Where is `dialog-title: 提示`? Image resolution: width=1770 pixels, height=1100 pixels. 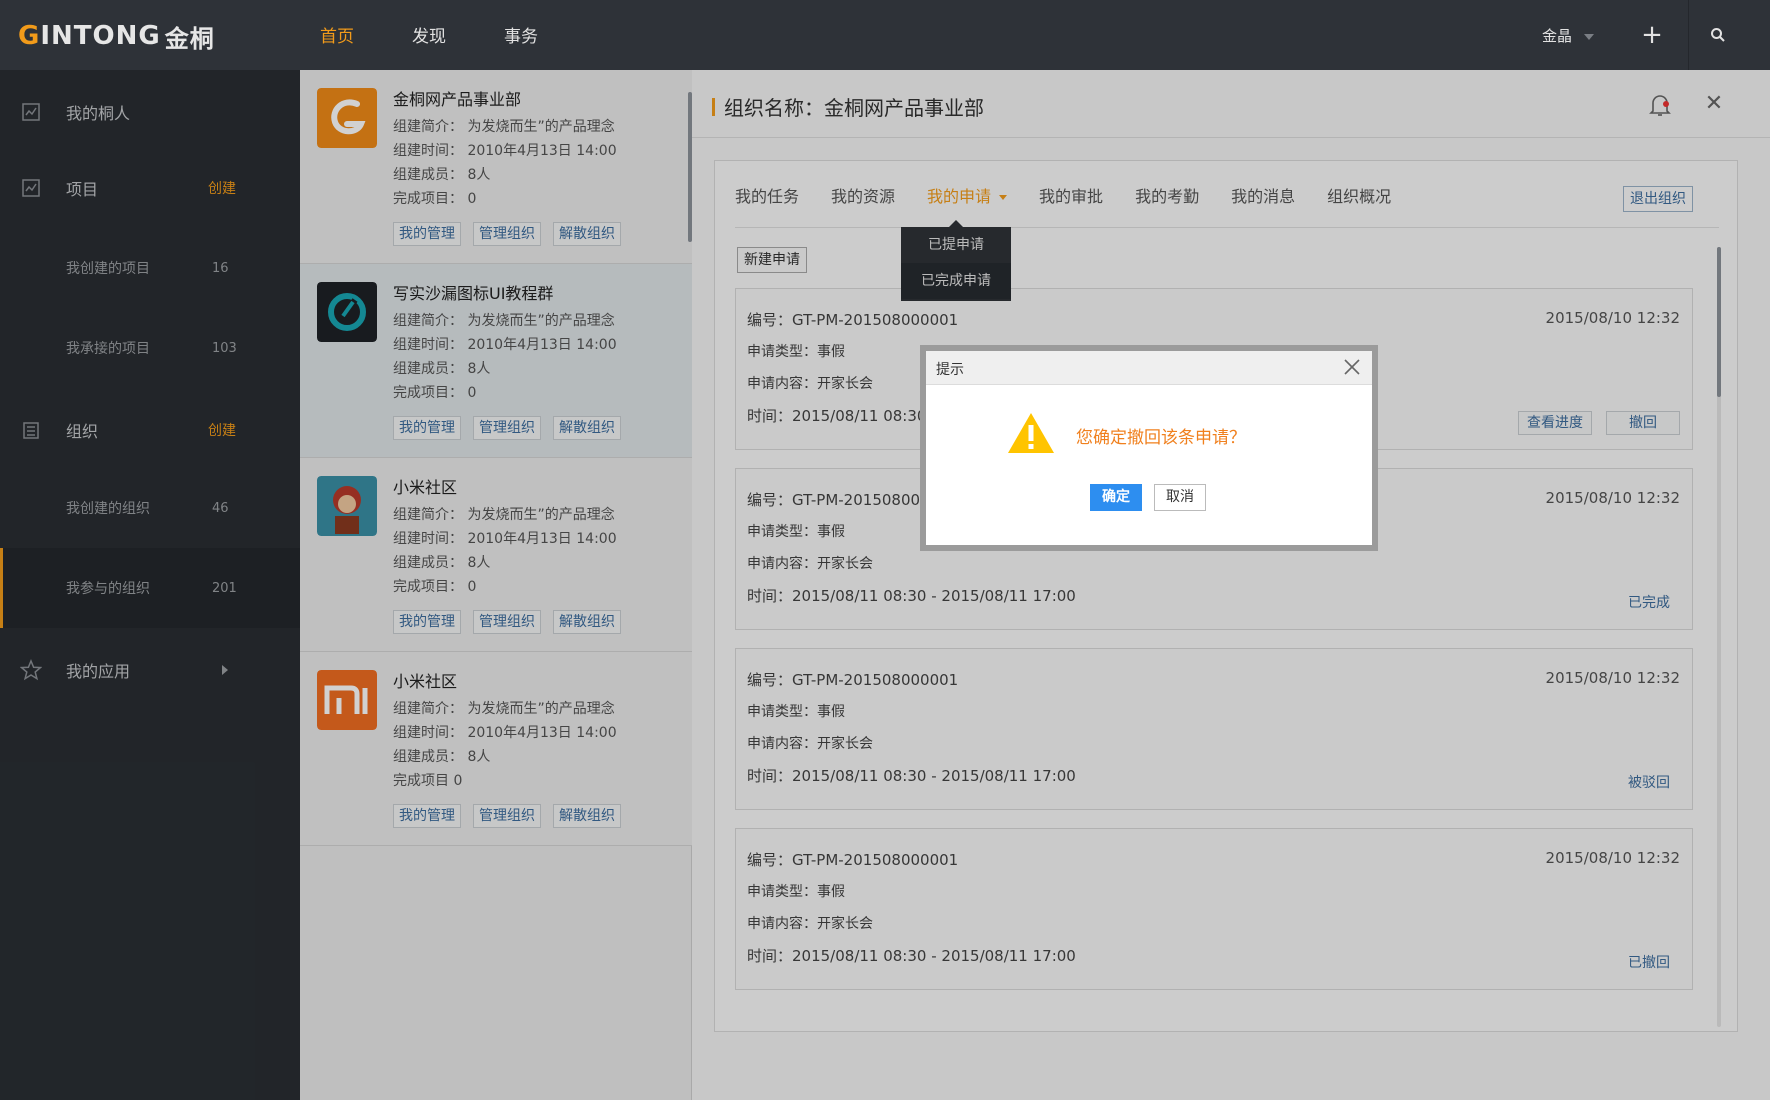
dialog-title: 提示 is located at coordinates (950, 370).